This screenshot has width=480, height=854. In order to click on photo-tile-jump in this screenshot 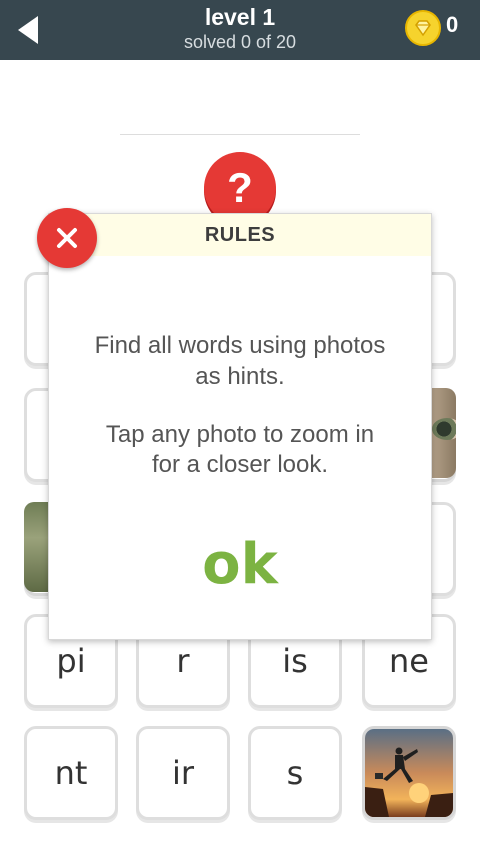, I will do `click(409, 773)`.